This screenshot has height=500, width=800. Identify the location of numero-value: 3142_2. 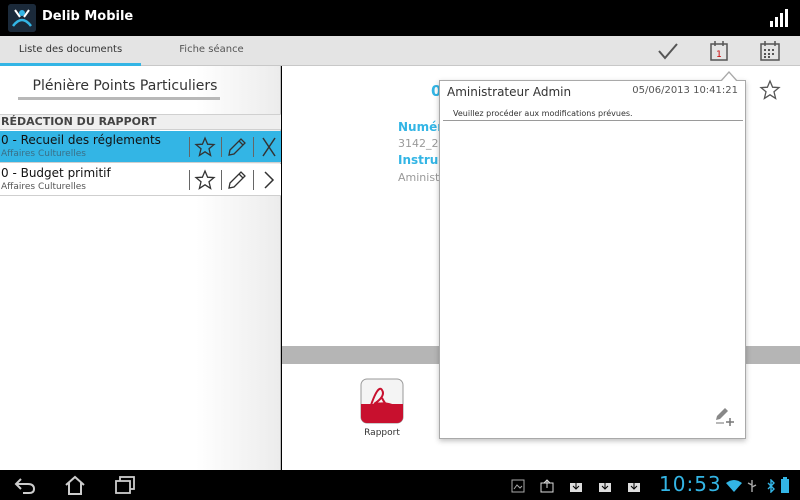
(418, 143).